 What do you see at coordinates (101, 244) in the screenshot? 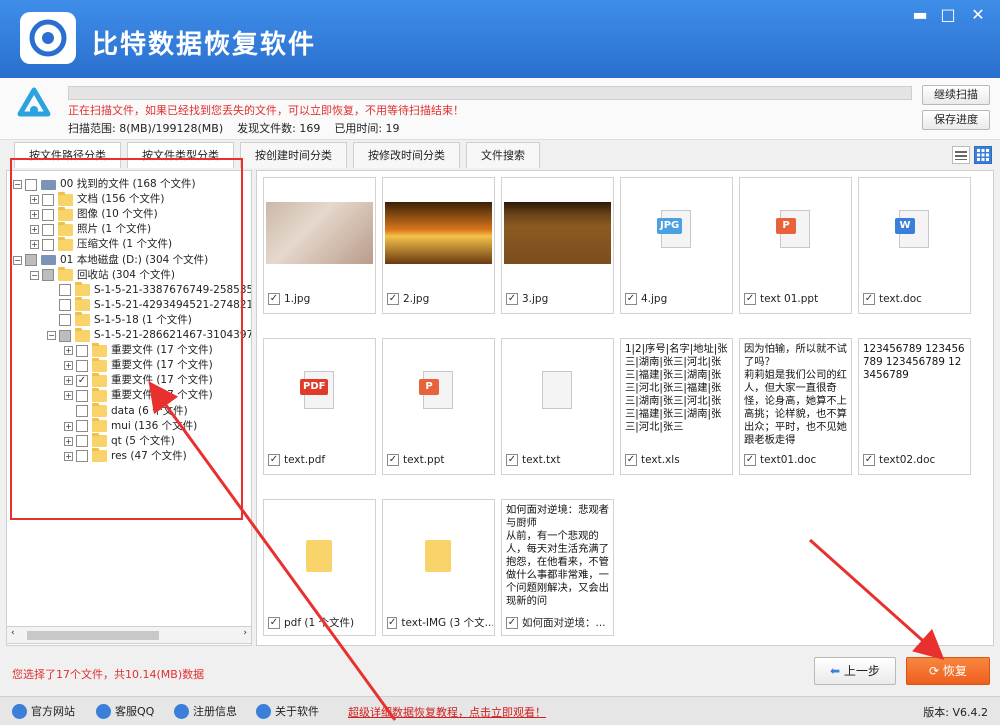
I see `tree-node: + 压缩文件 (1 个文件)` at bounding box center [101, 244].